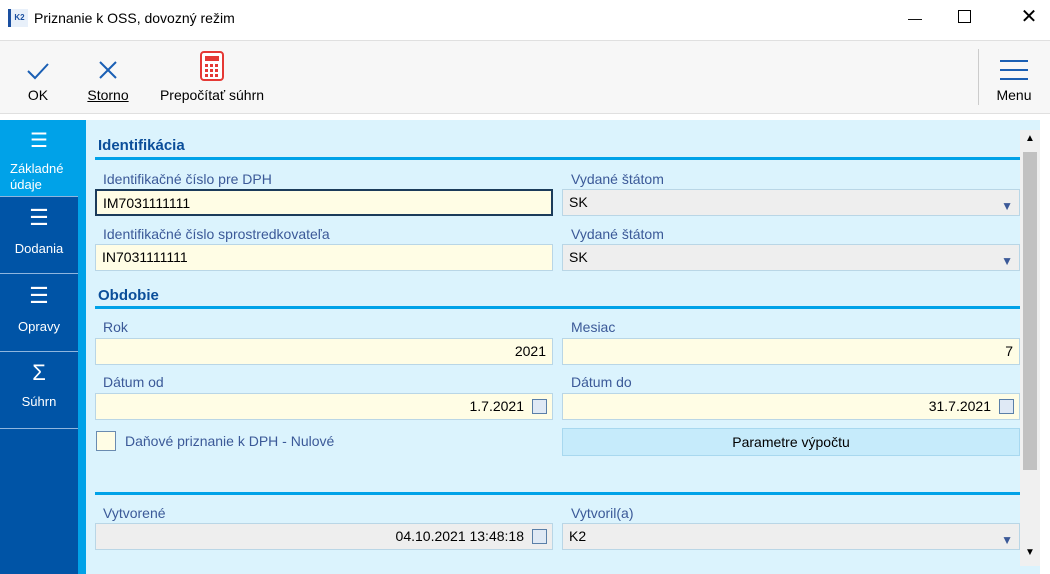  What do you see at coordinates (791, 442) in the screenshot?
I see `params-button: Parametre výpočtu` at bounding box center [791, 442].